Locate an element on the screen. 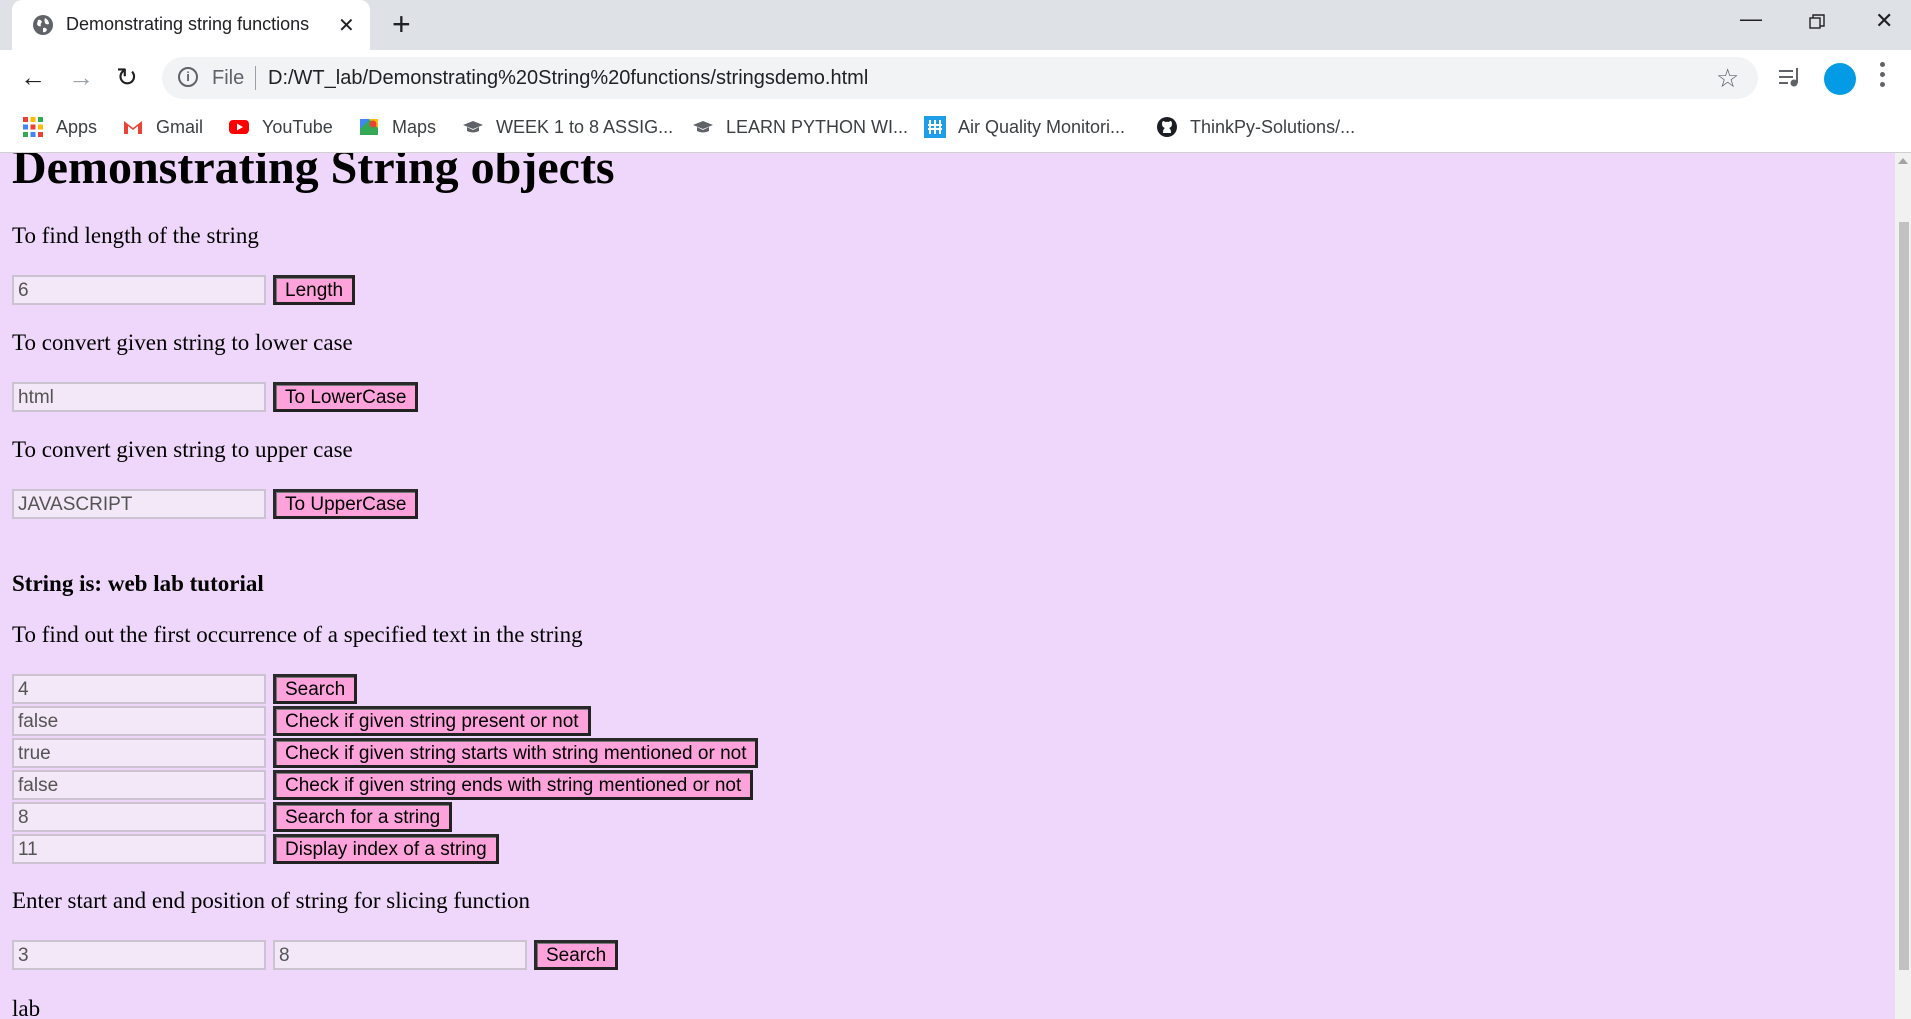  uppercase-label: To convert given string to upper case is located at coordinates (182, 449).